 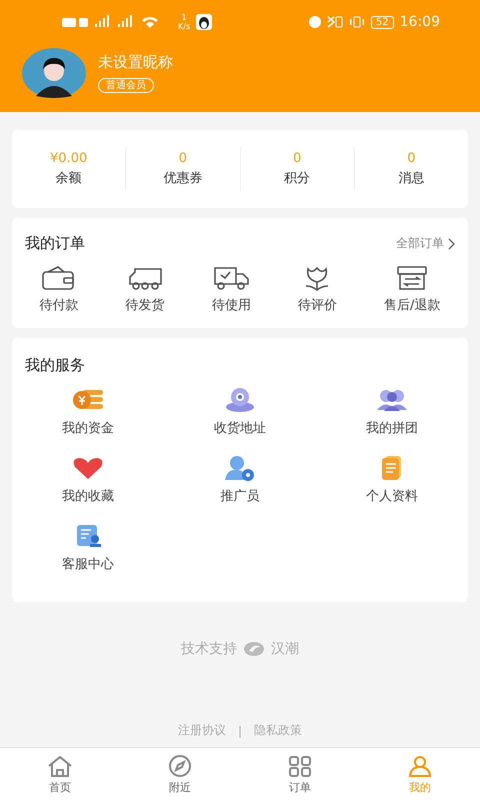 What do you see at coordinates (182, 169) in the screenshot?
I see `stat-item: 0 优惠券` at bounding box center [182, 169].